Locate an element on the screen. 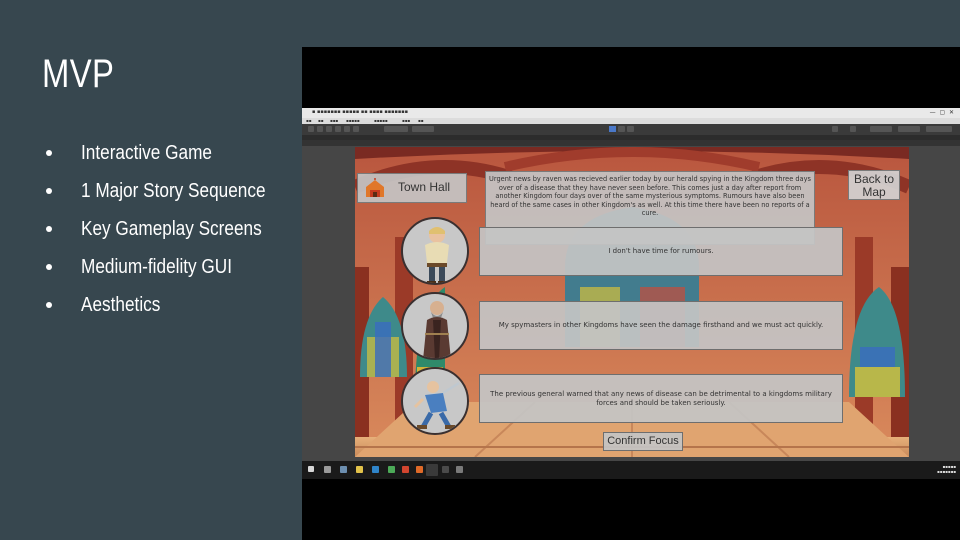 The height and width of the screenshot is (540, 960). bullet-item: Interactive Game is located at coordinates (171, 159).